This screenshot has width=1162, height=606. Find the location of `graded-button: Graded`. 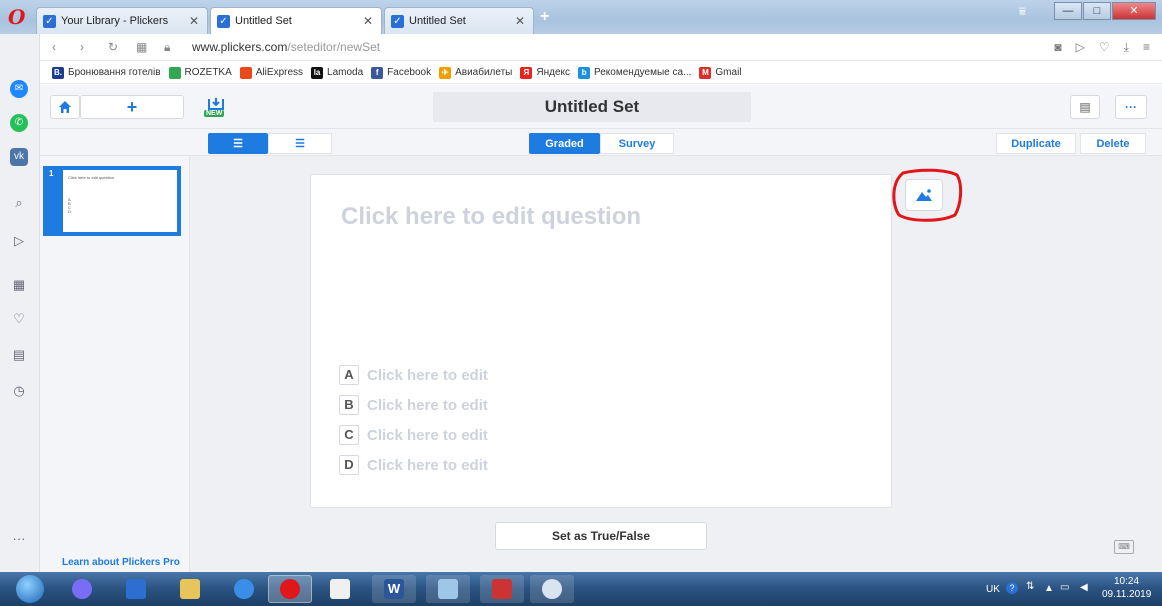

graded-button: Graded is located at coordinates (564, 143).